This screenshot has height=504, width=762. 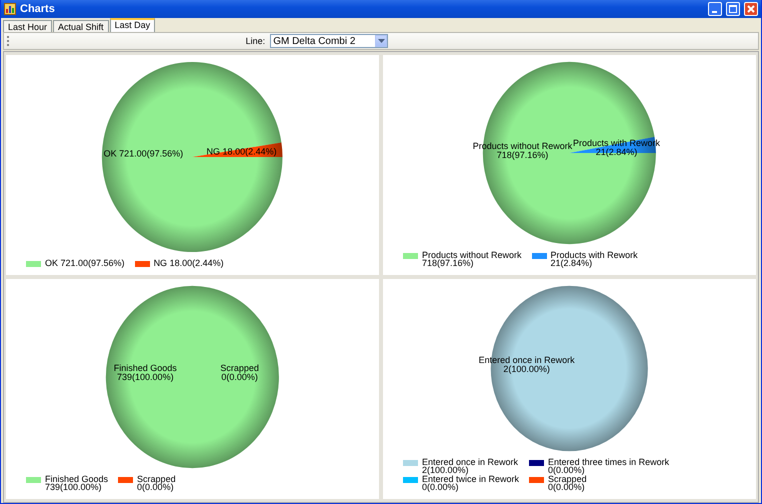 I want to click on legend-label: OK 721.00(97.56%), so click(x=85, y=263).